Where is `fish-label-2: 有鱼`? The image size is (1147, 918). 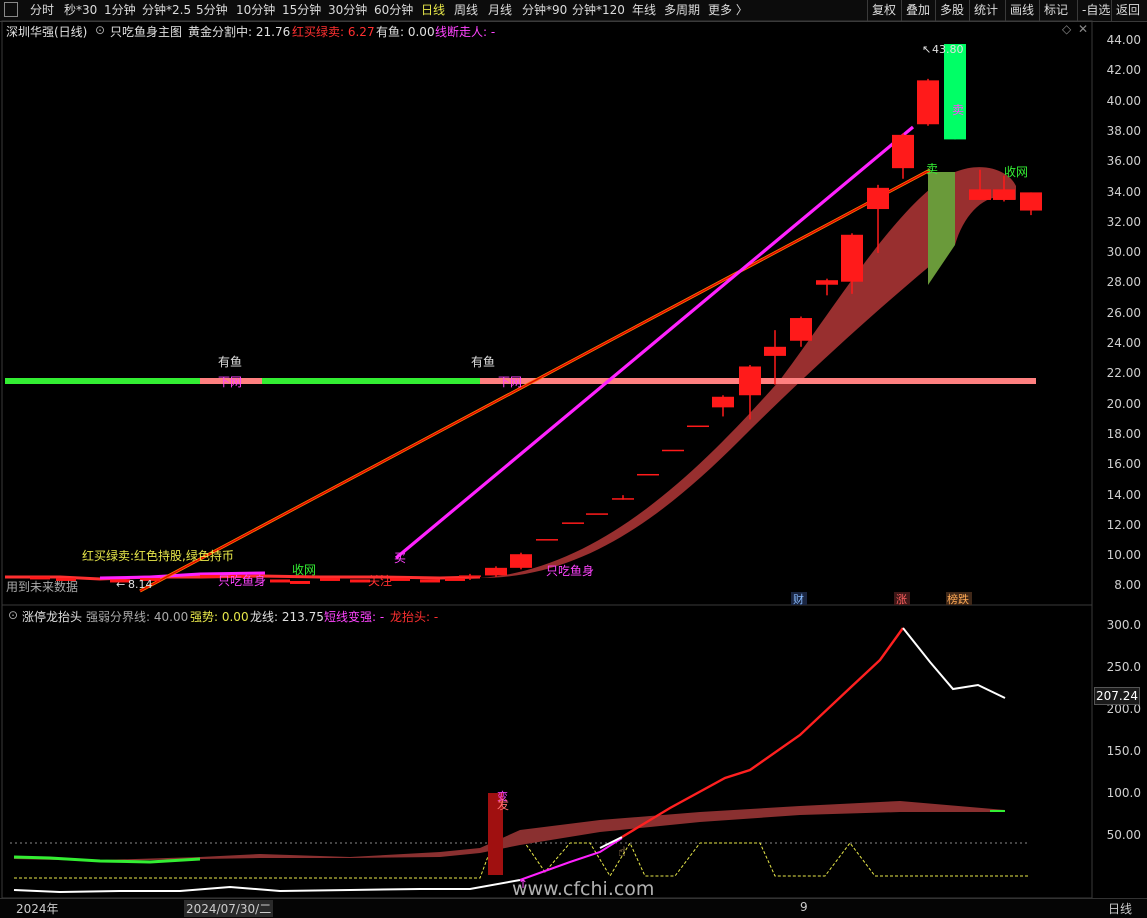
fish-label-2: 有鱼 is located at coordinates (483, 362).